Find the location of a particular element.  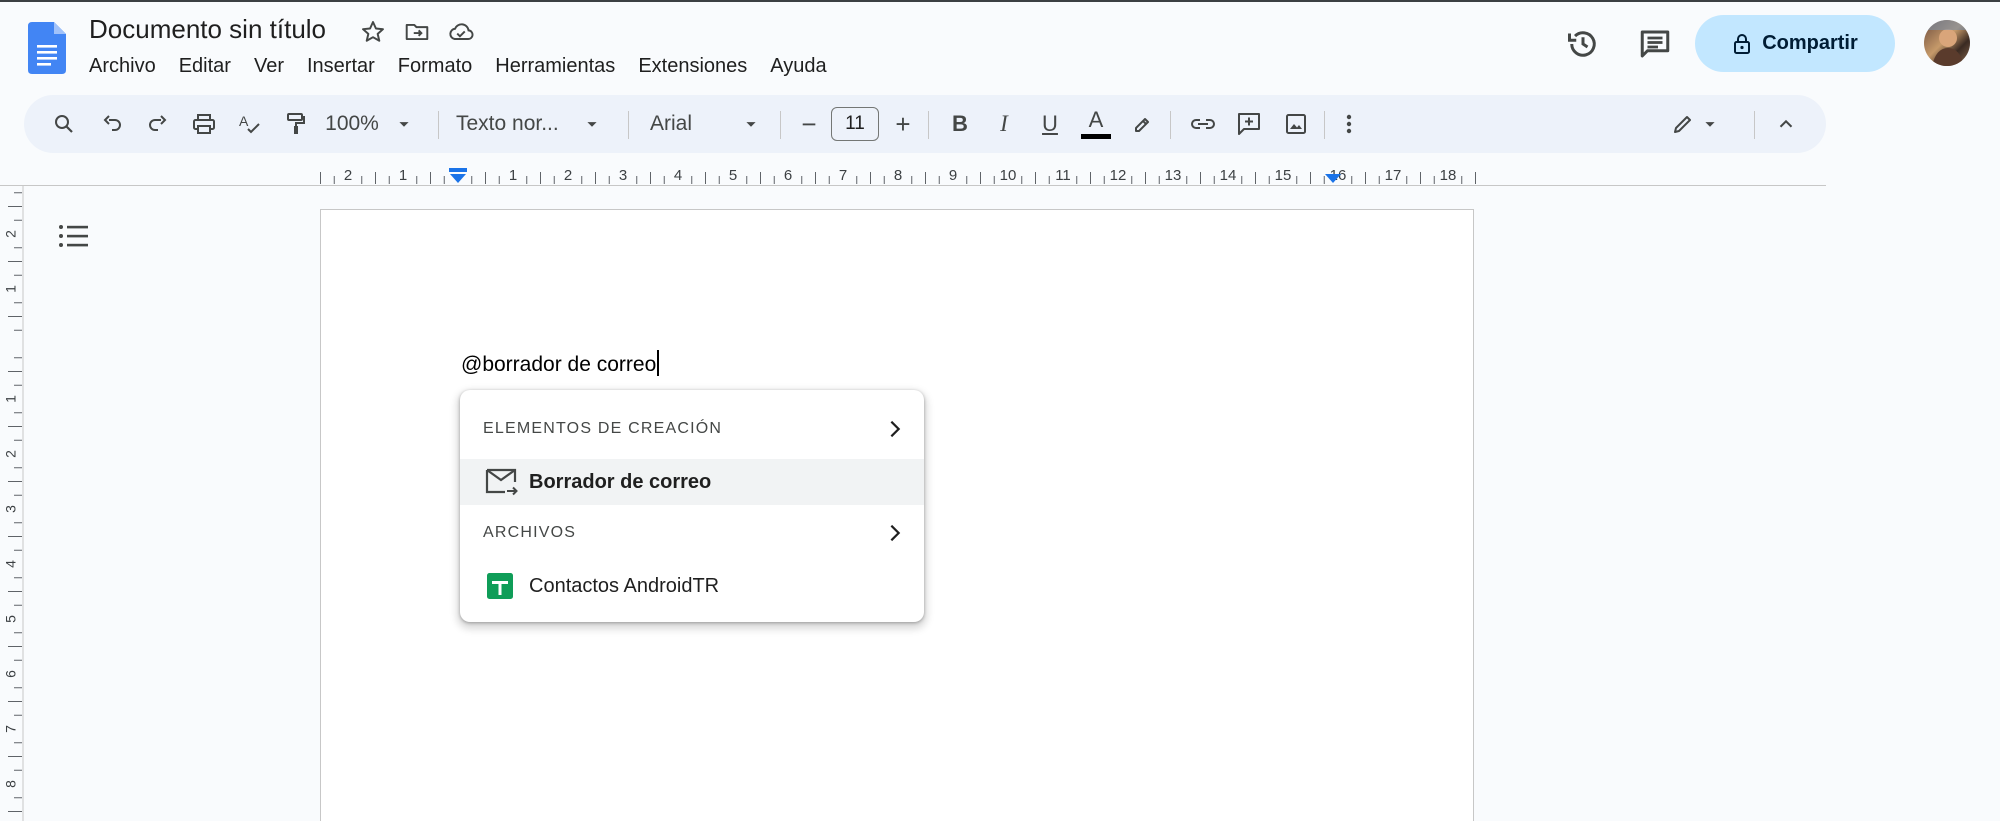

text-color-button: A is located at coordinates (1096, 124).